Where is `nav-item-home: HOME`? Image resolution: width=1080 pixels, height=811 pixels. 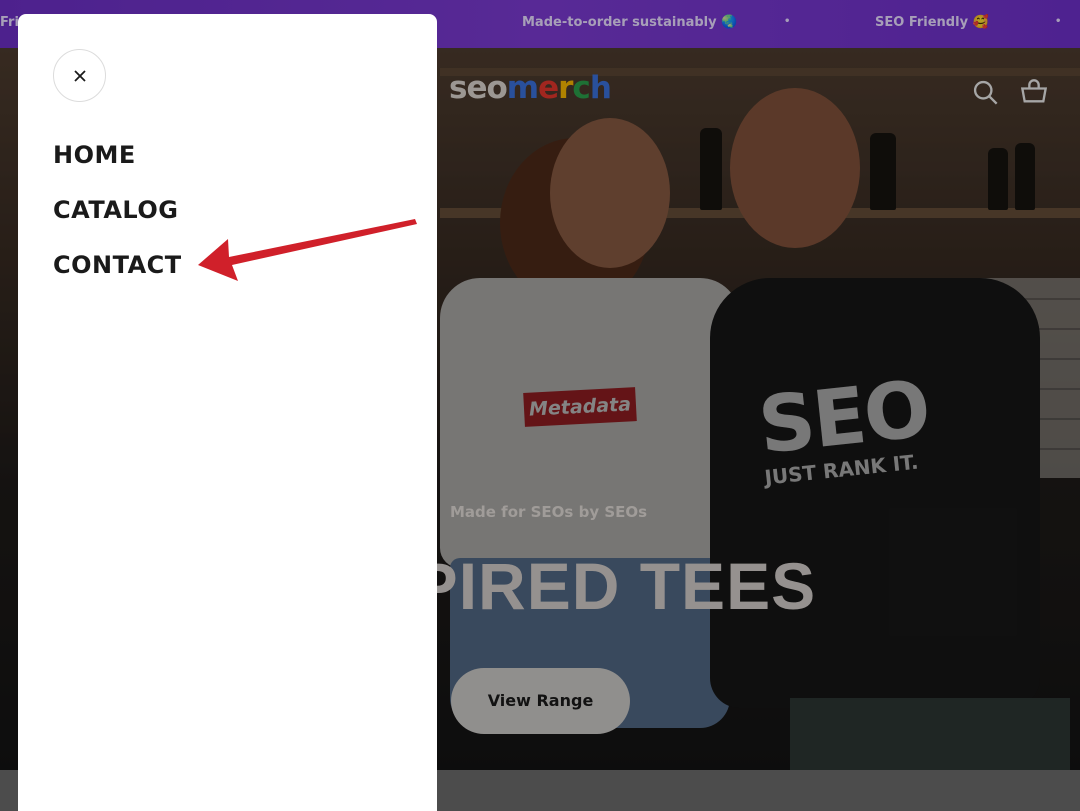 nav-item-home: HOME is located at coordinates (94, 155).